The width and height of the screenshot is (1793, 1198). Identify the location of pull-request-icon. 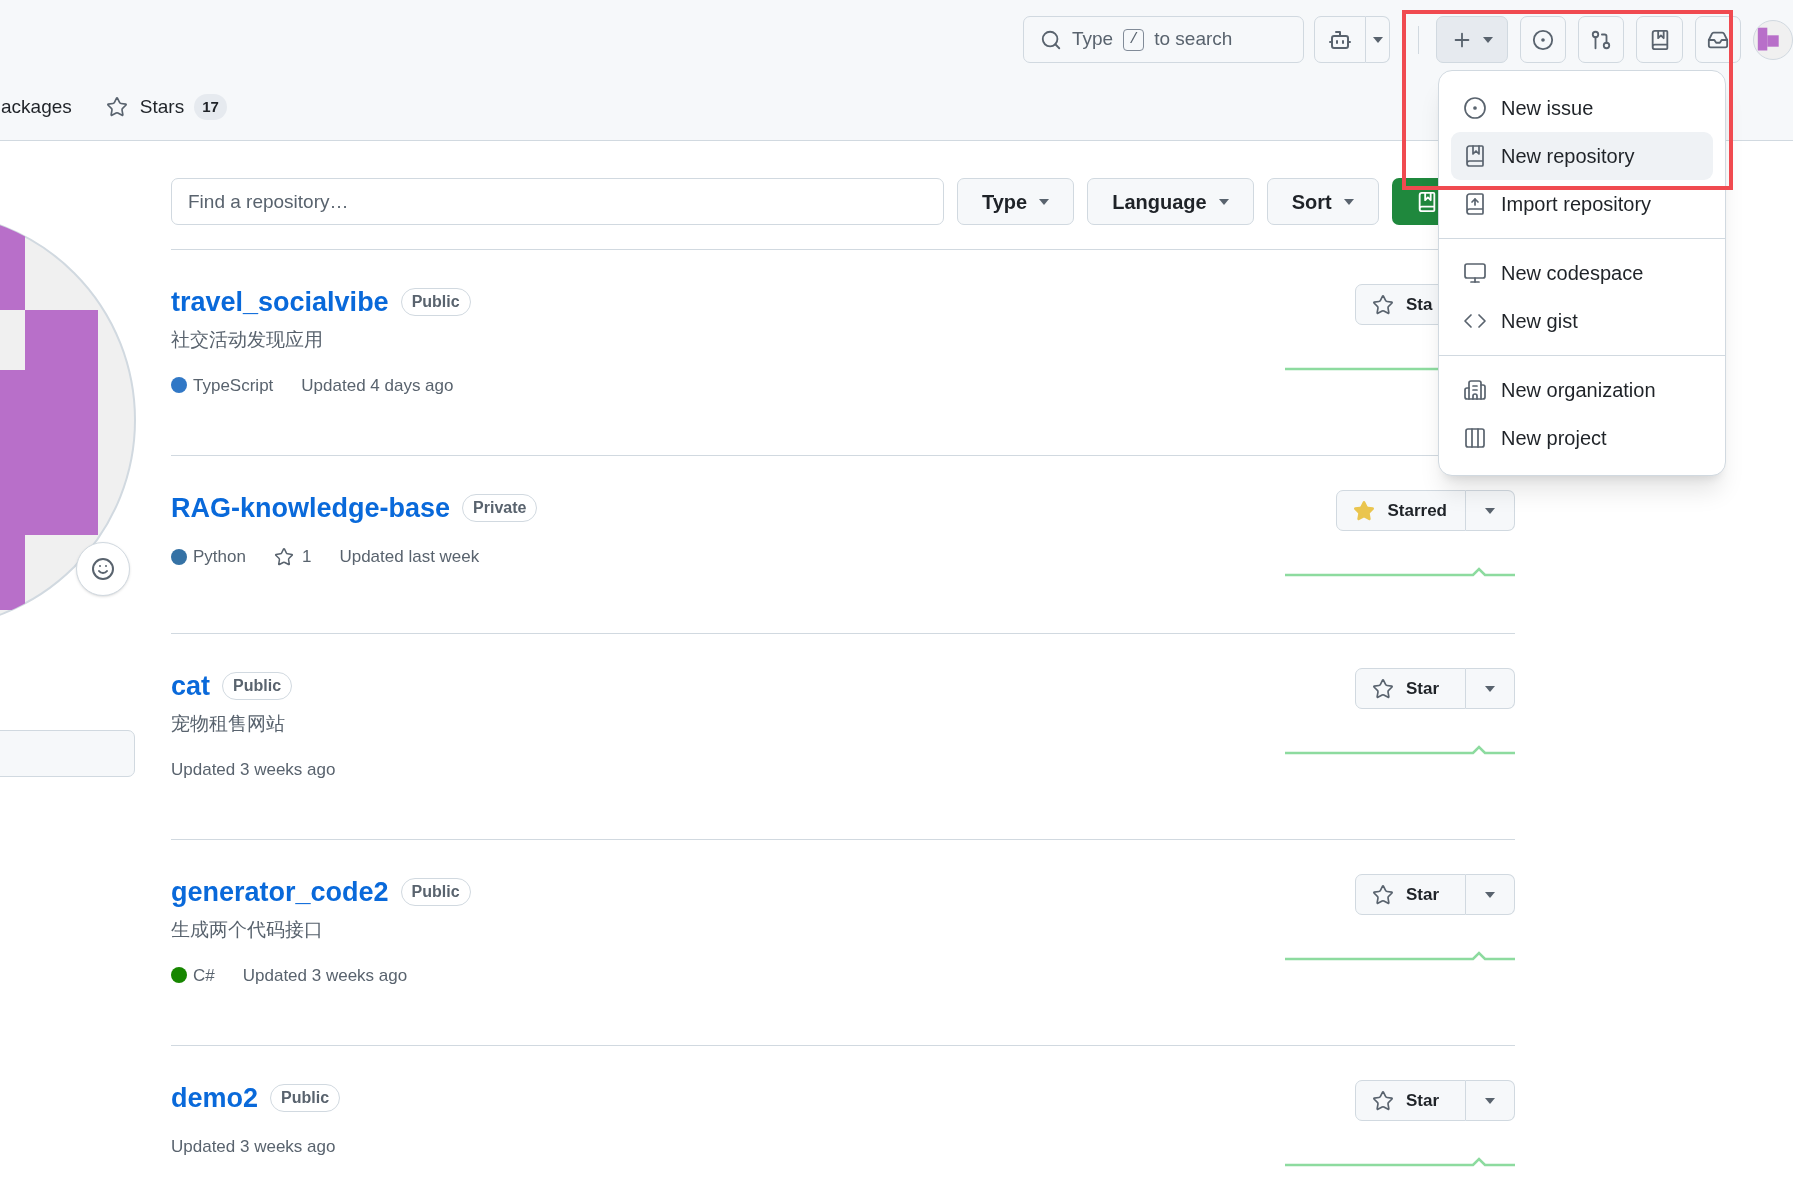
(1601, 39).